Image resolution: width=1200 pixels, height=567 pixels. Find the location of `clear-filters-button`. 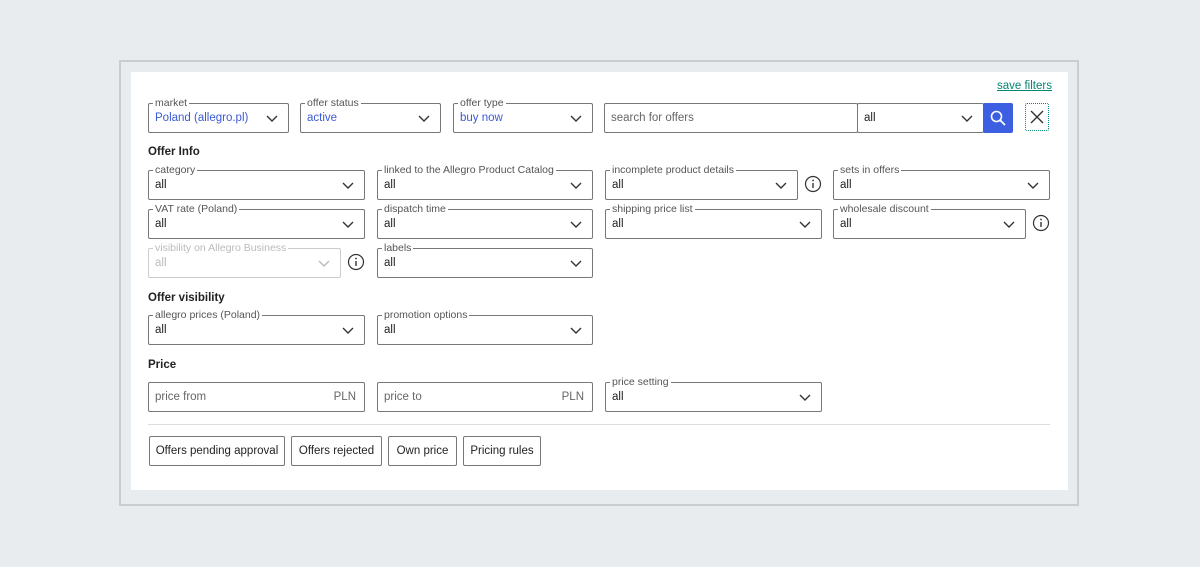

clear-filters-button is located at coordinates (1037, 117).